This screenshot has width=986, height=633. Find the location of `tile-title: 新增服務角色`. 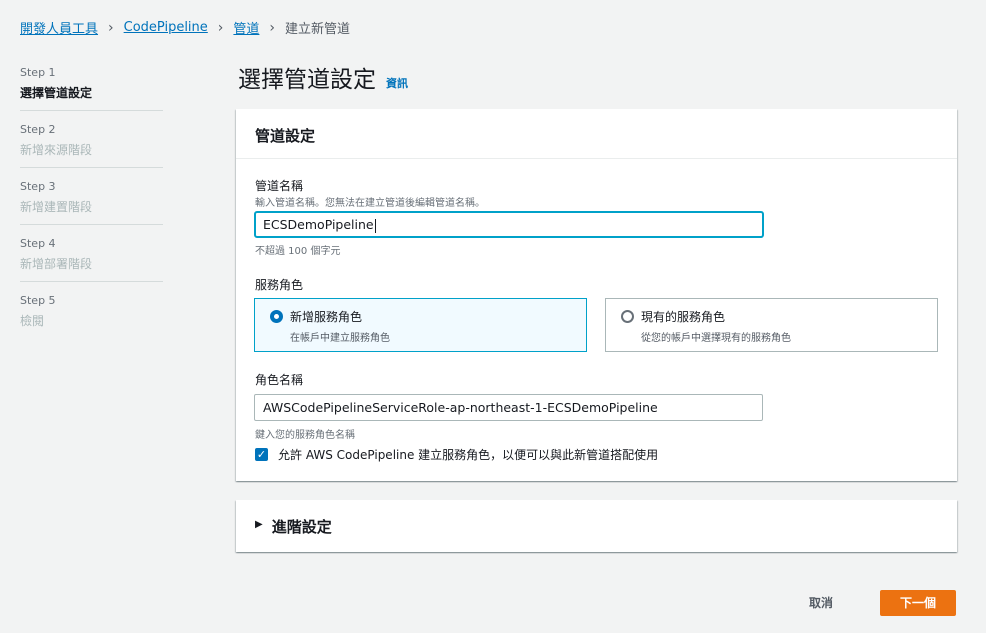

tile-title: 新增服務角色 is located at coordinates (326, 317).